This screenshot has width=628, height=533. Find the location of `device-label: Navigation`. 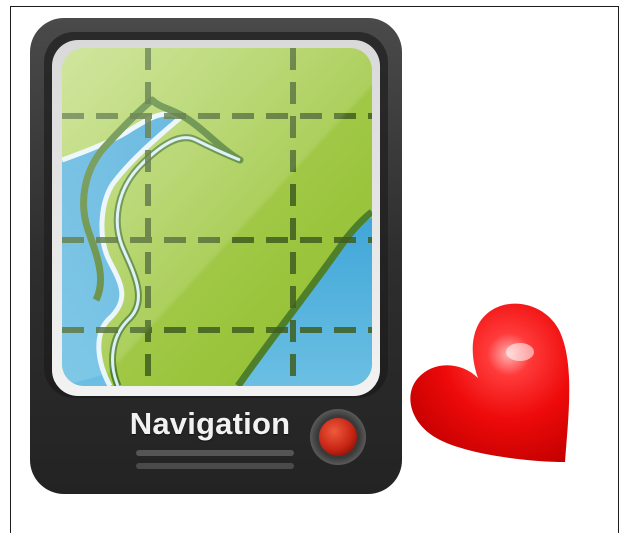

device-label: Navigation is located at coordinates (210, 423).